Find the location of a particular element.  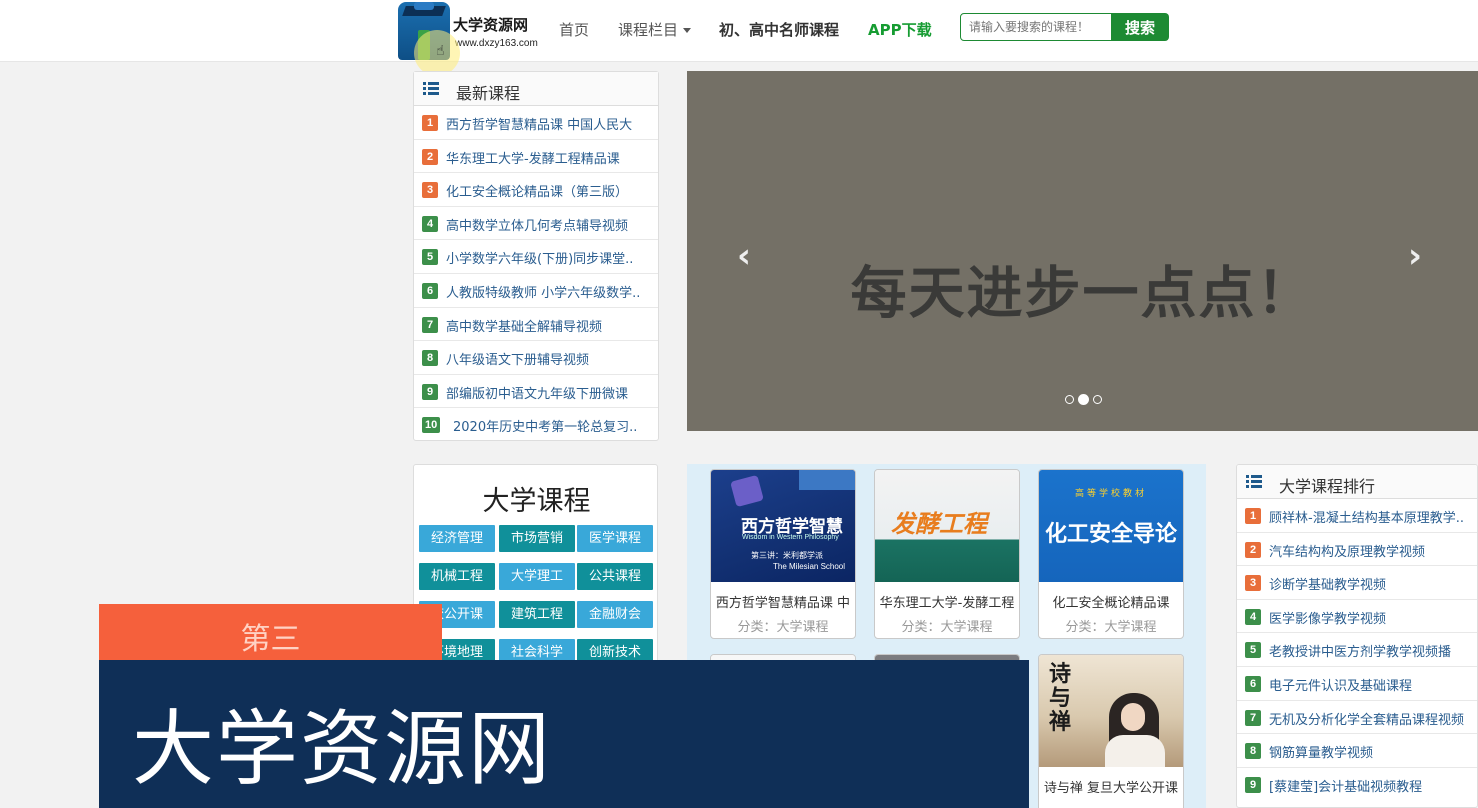

course-title: 化工安全概论精品课 is located at coordinates (1111, 601).